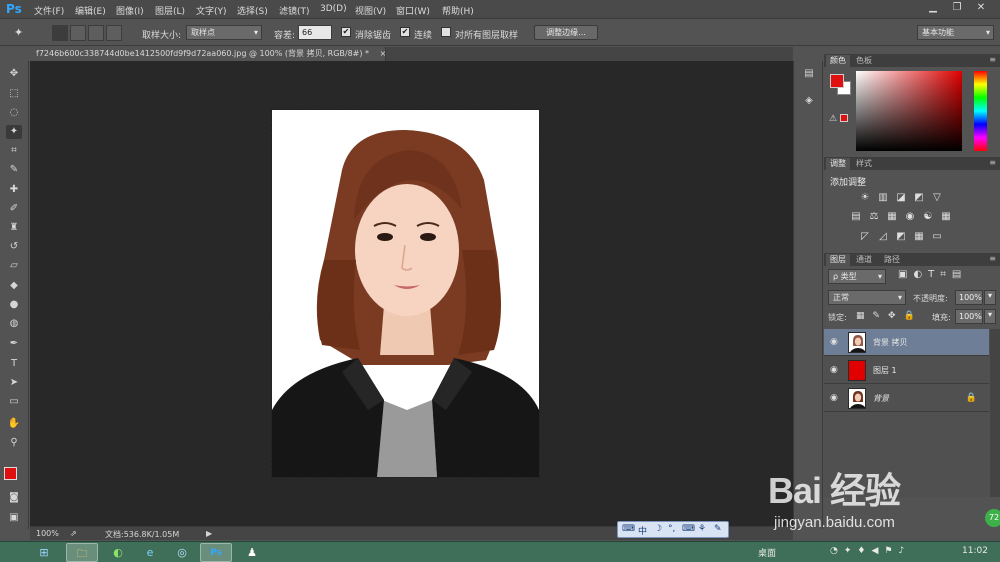  What do you see at coordinates (14, 228) in the screenshot?
I see `clone-stamp-tool-icon: ♜` at bounding box center [14, 228].